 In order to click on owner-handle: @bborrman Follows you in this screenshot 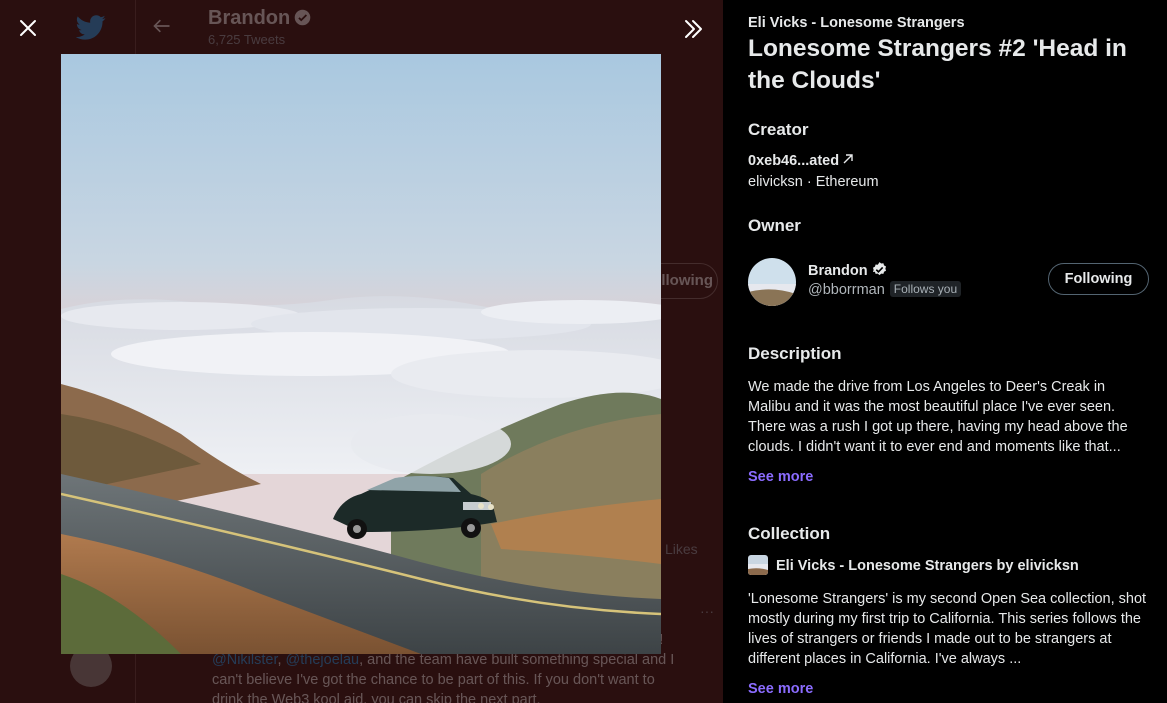, I will do `click(885, 289)`.